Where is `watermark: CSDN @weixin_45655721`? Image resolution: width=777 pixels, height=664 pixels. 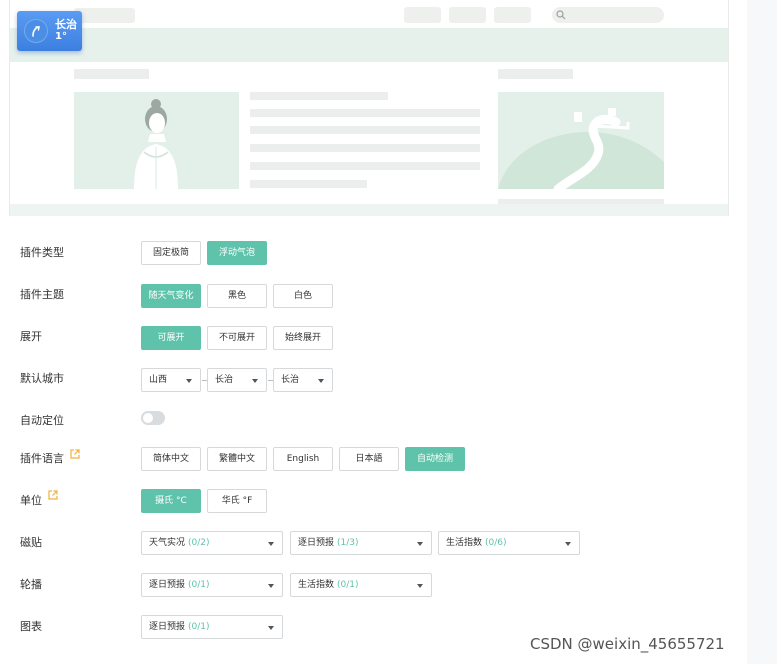
watermark: CSDN @weixin_45655721 is located at coordinates (627, 644).